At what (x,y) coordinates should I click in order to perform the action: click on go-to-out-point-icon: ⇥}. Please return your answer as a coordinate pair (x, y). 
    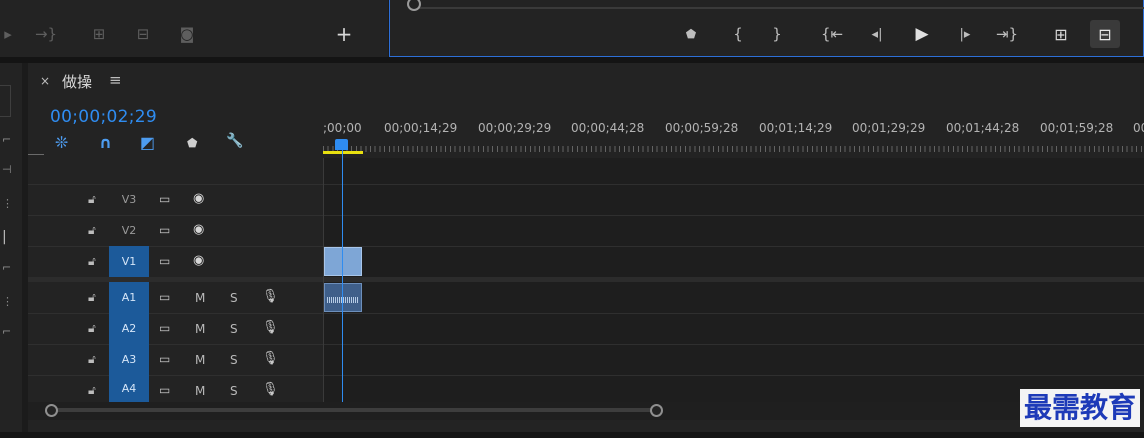
    Looking at the image, I should click on (1007, 34).